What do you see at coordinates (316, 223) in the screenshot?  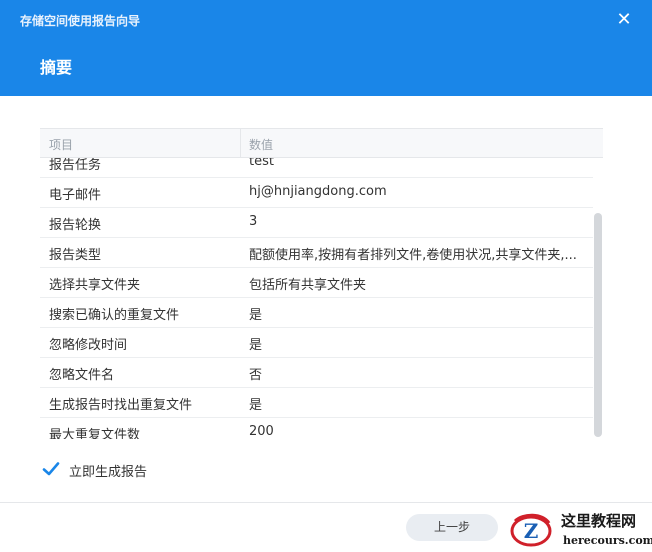 I see `table-row: 报告轮换 3` at bounding box center [316, 223].